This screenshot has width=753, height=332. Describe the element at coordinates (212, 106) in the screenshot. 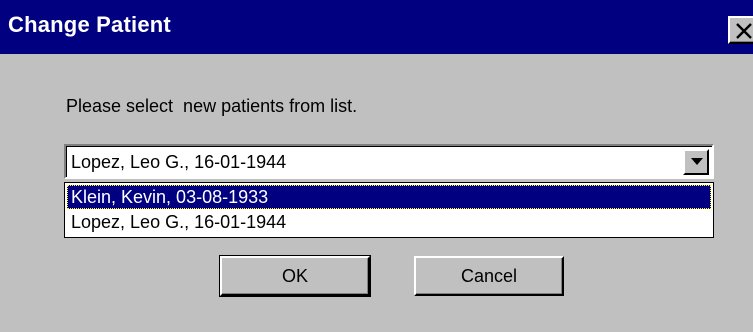

I see `instruction-label: Please select new patients from list.` at that location.